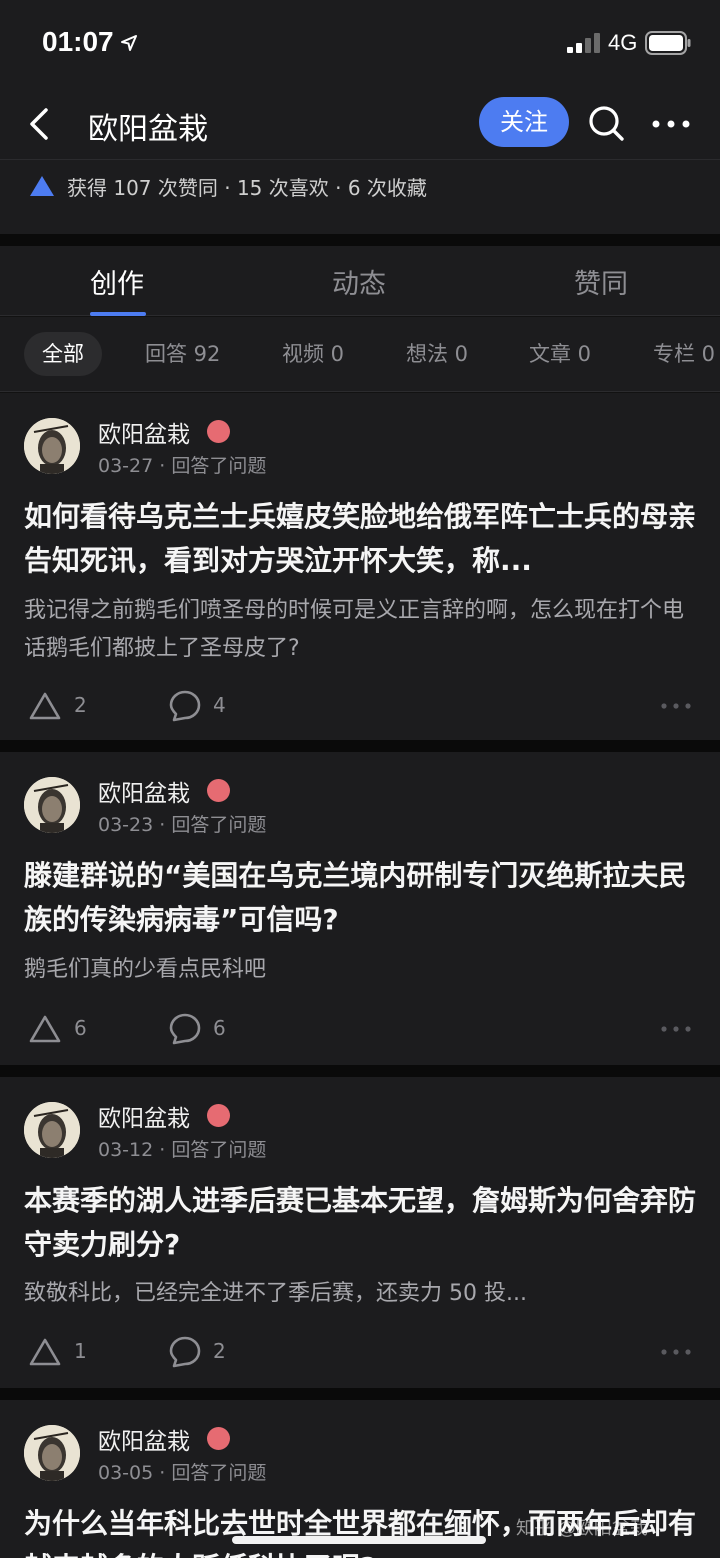  Describe the element at coordinates (437, 354) in the screenshot. I see `filter-thoughts: 想法 0` at that location.